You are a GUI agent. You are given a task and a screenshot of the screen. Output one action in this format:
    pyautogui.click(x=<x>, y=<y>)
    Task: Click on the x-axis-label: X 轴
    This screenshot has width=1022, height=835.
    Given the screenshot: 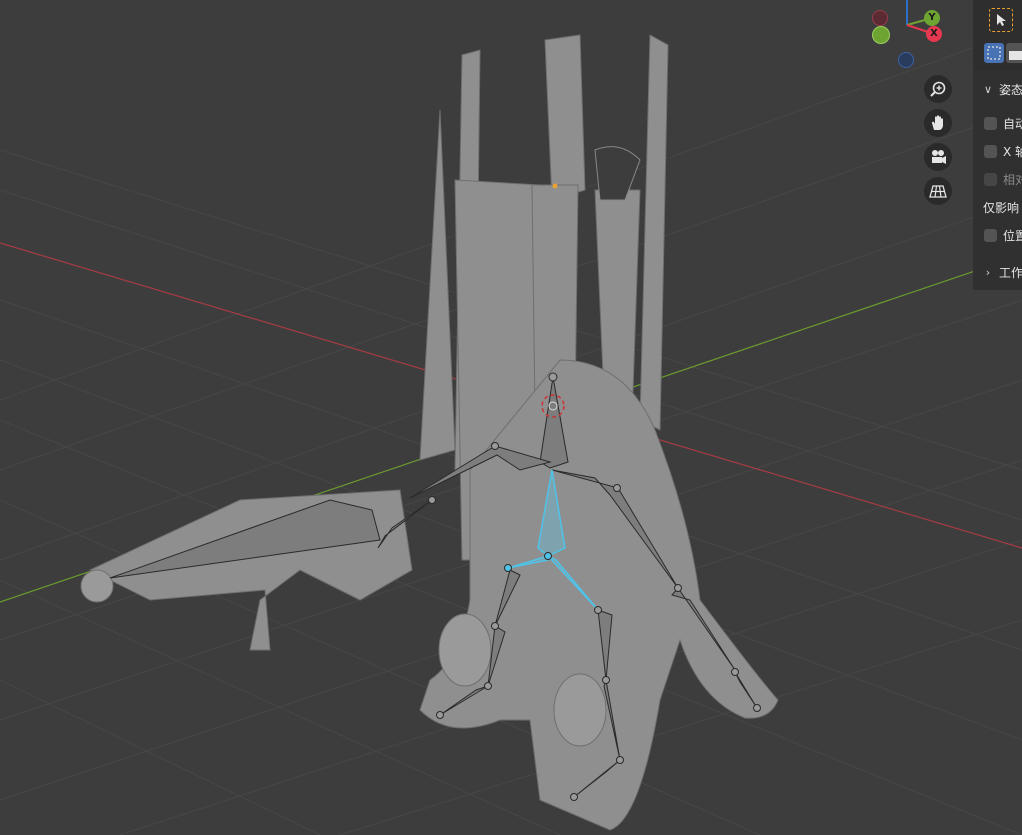 What is the action you would take?
    pyautogui.click(x=1012, y=151)
    